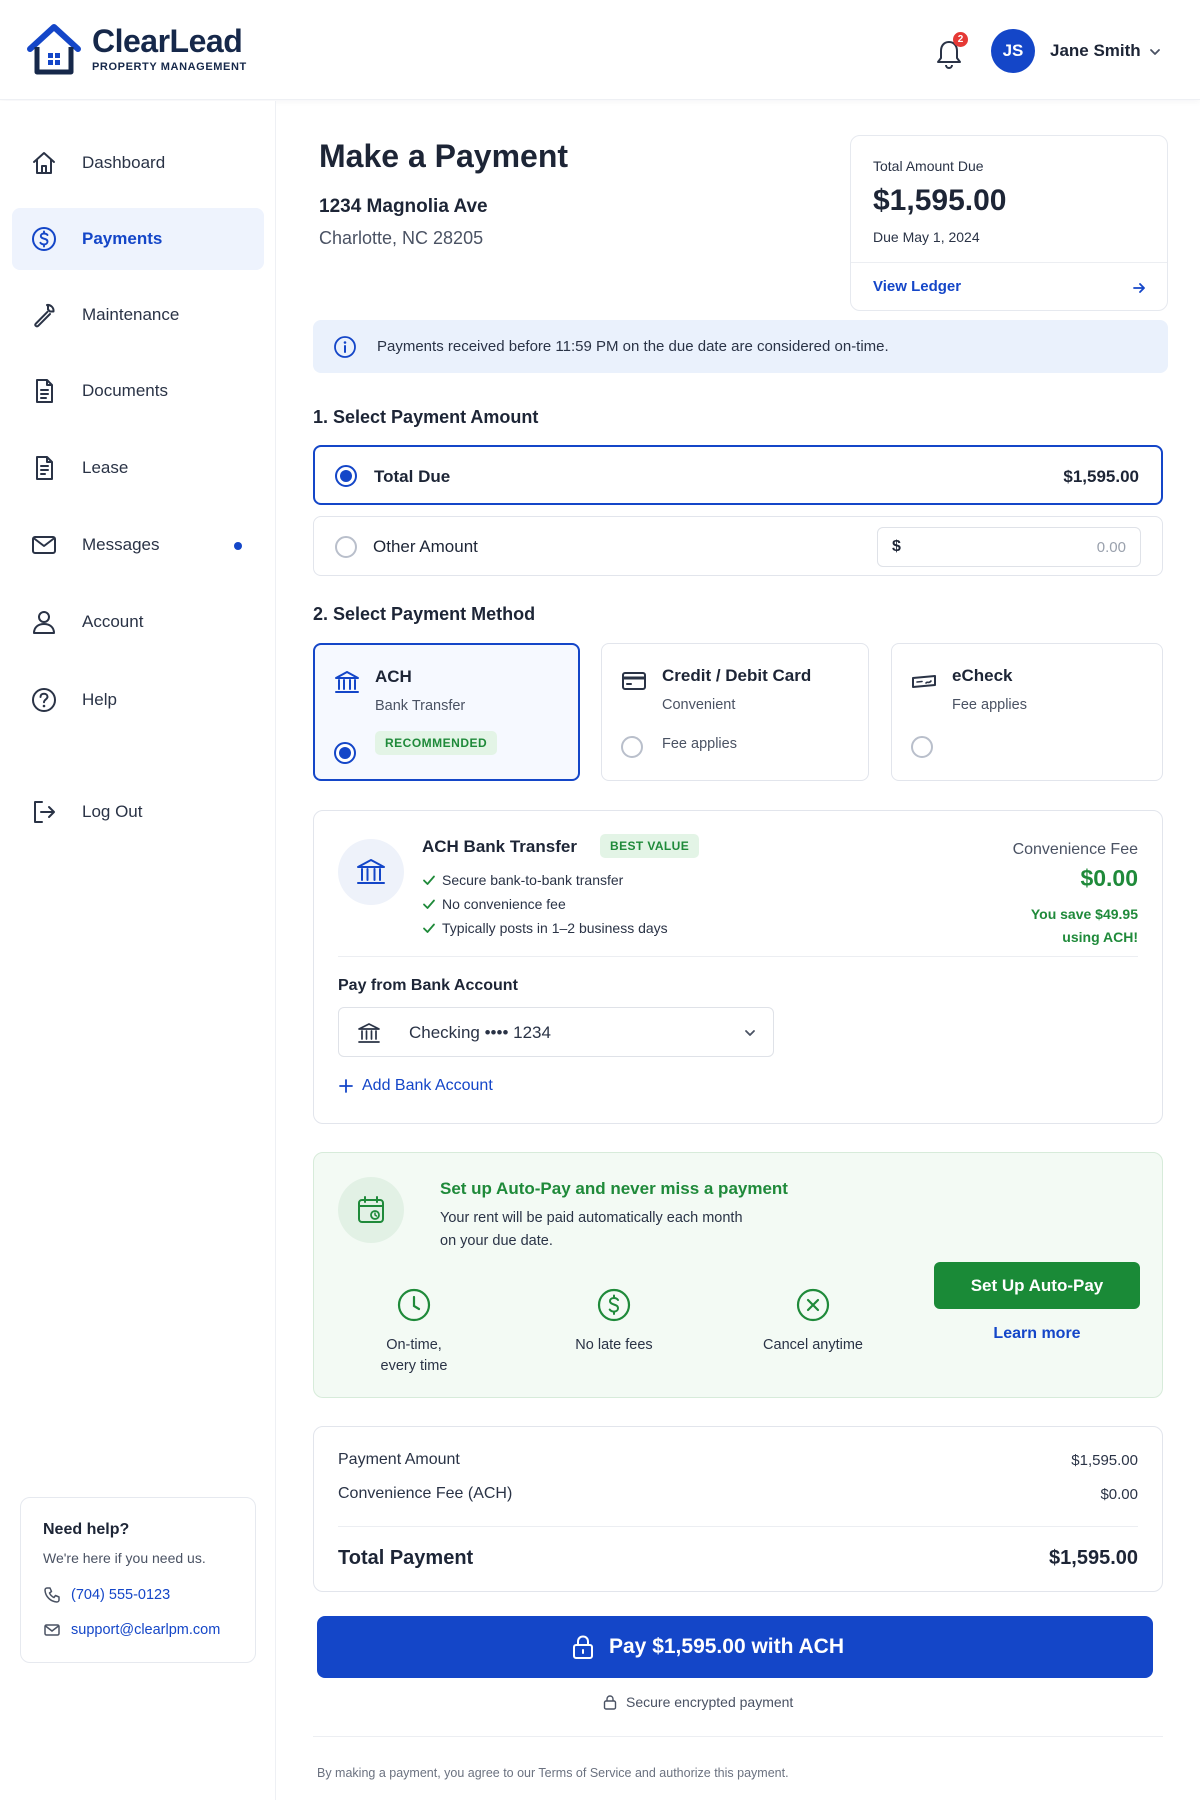 The height and width of the screenshot is (1800, 1200). I want to click on user-name: Jane Smith, so click(1095, 51).